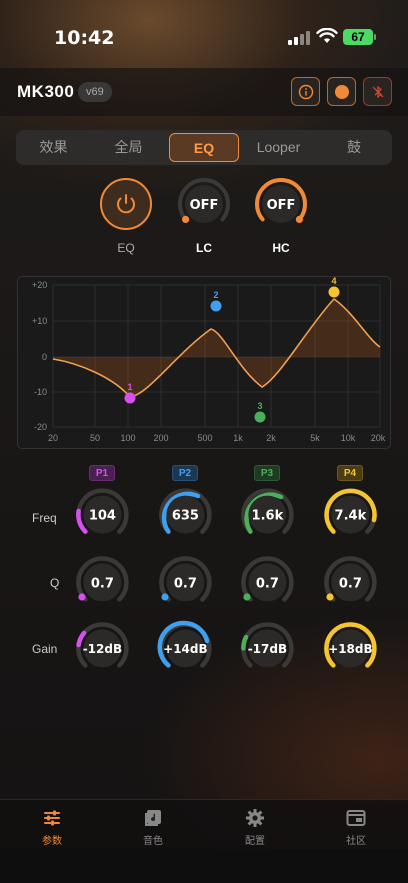 The height and width of the screenshot is (883, 408). I want to click on nav-settings: 配置, so click(255, 827).